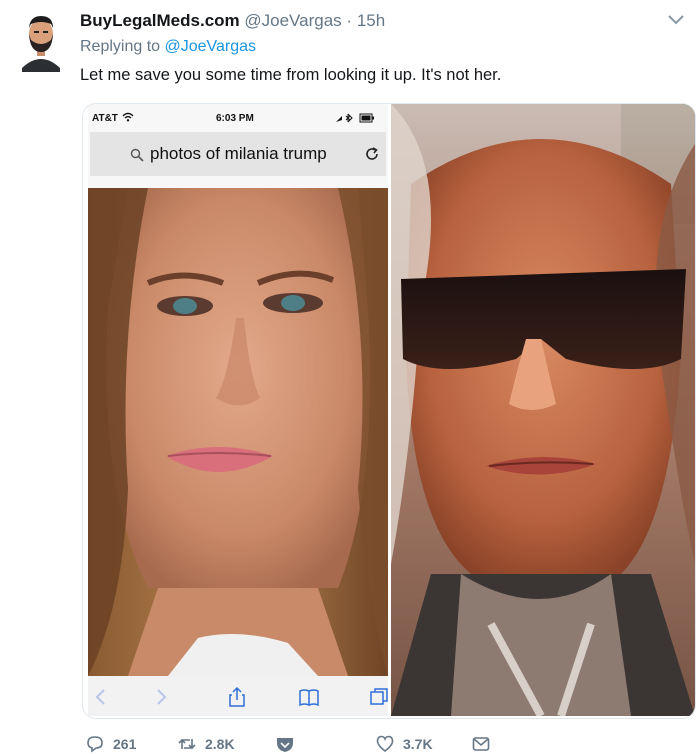 The image size is (700, 754). What do you see at coordinates (111, 744) in the screenshot?
I see `reply-action: 261` at bounding box center [111, 744].